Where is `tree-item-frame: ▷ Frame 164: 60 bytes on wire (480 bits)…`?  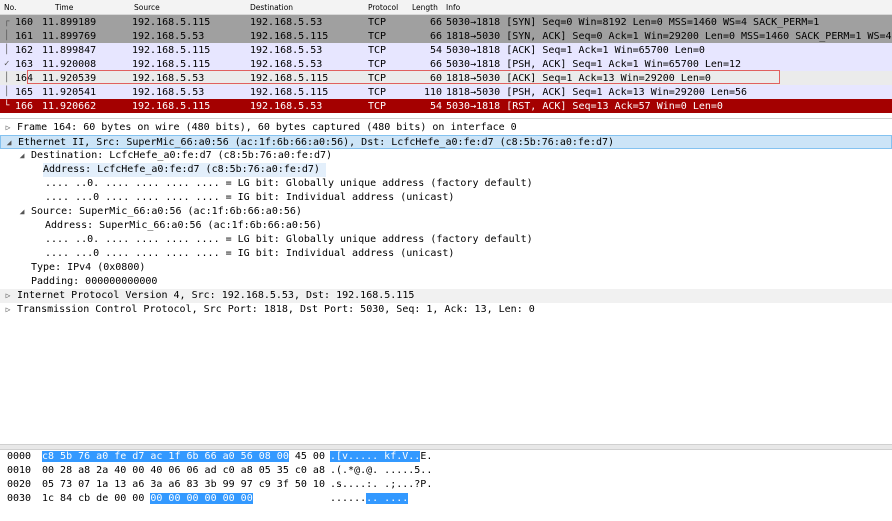
tree-item-frame: ▷ Frame 164: 60 bytes on wire (480 bits)… is located at coordinates (446, 128).